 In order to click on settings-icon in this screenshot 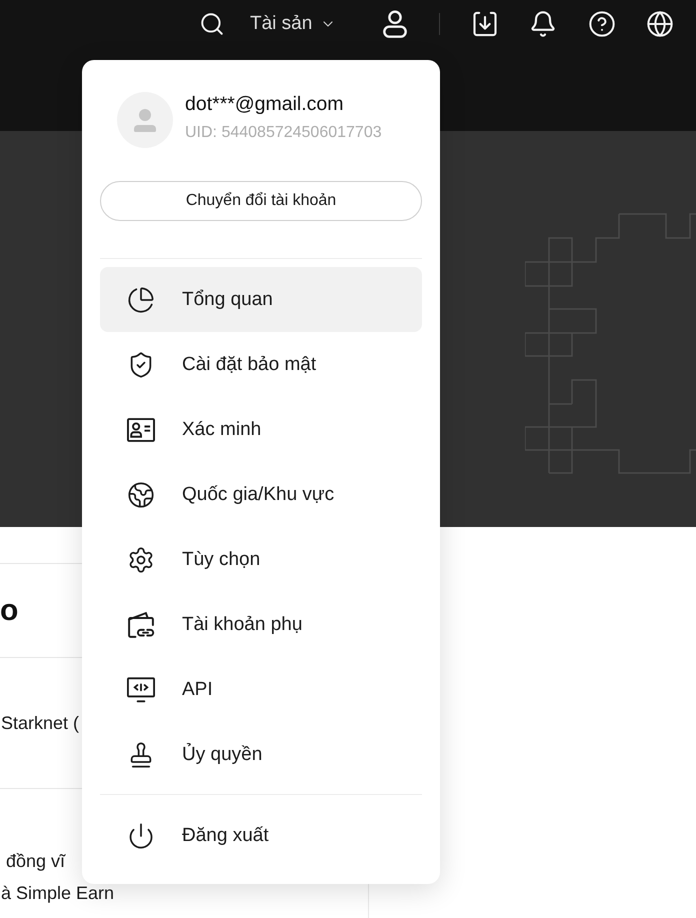, I will do `click(141, 560)`.